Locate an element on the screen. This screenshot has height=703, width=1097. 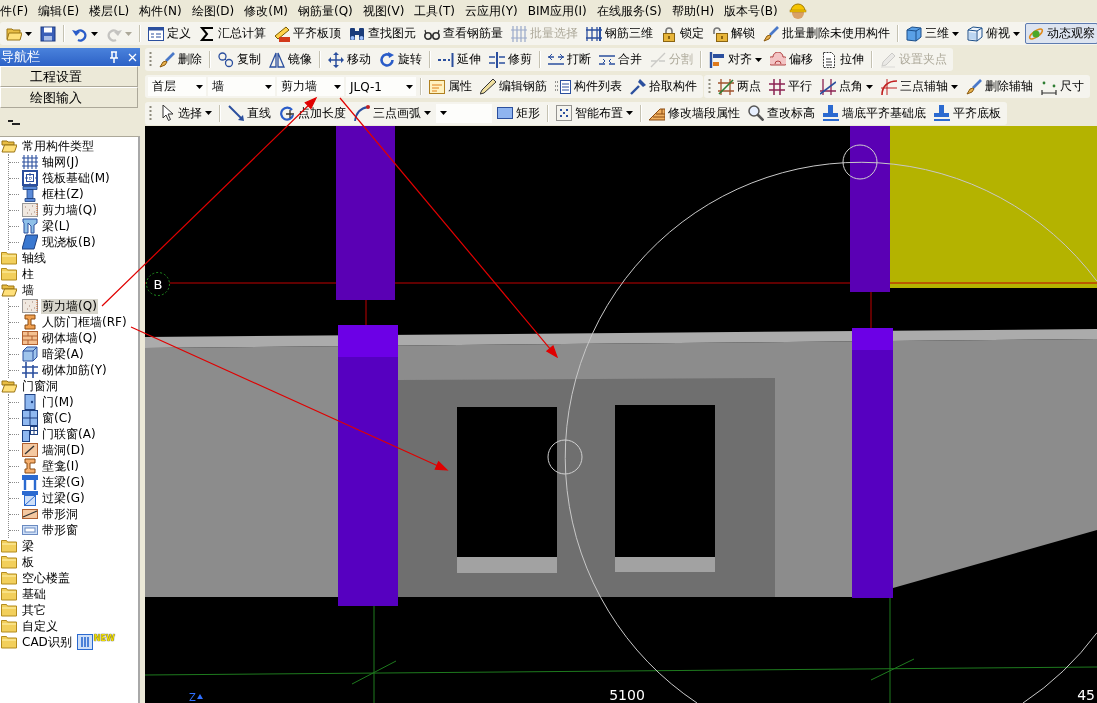
move-button: 移动 is located at coordinates (349, 59).